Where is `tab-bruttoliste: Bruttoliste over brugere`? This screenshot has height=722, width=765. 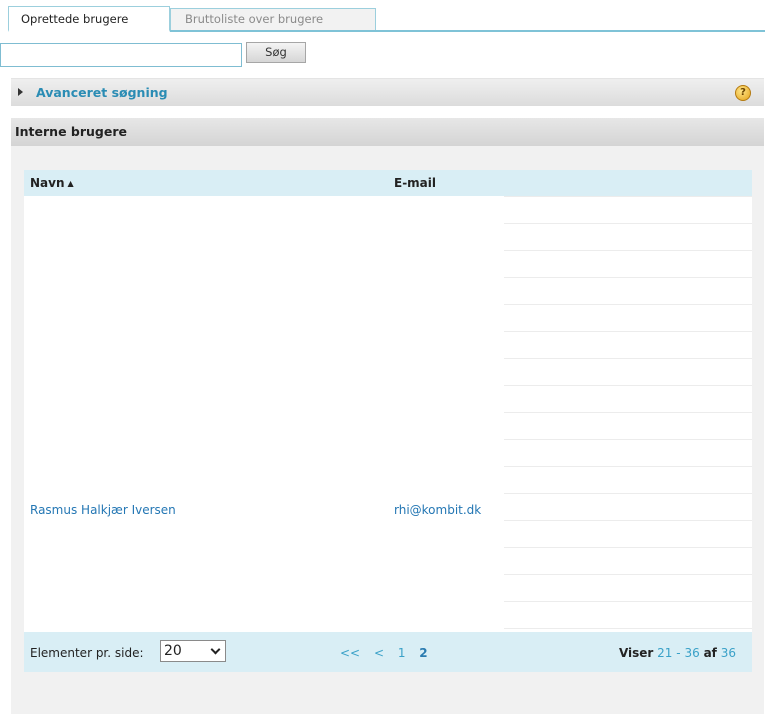 tab-bruttoliste: Bruttoliste over brugere is located at coordinates (273, 19).